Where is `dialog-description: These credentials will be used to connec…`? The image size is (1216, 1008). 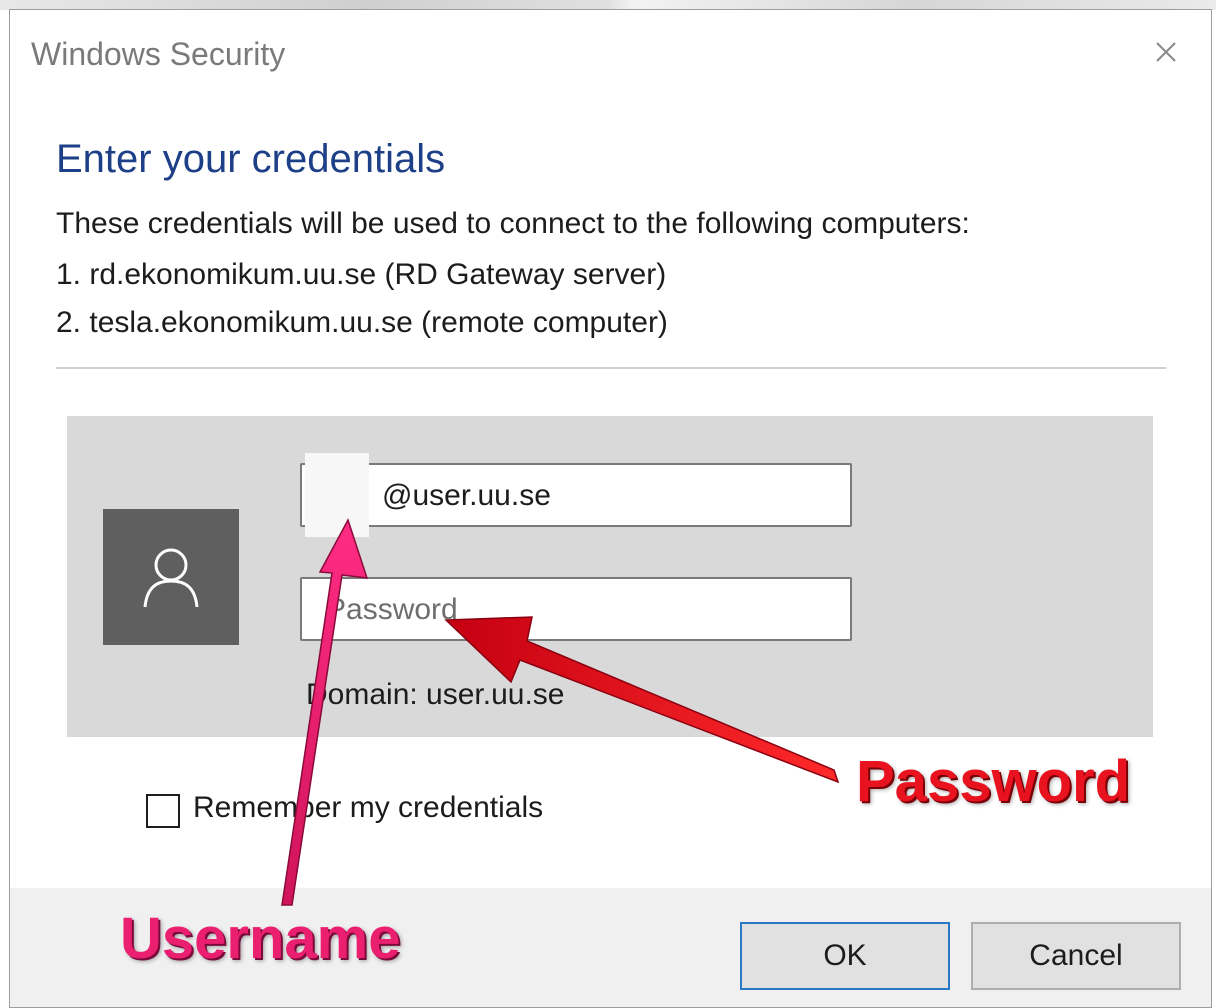 dialog-description: These credentials will be used to connec… is located at coordinates (513, 223).